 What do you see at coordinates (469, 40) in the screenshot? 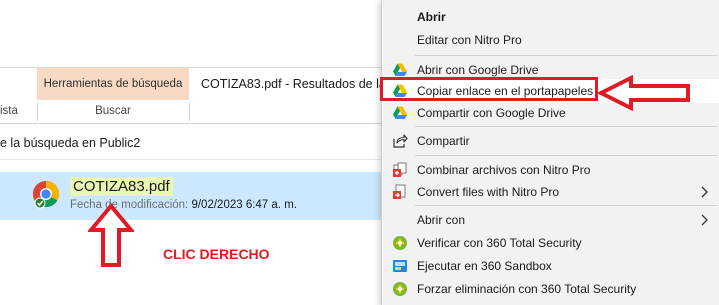
I see `menu-item-label: Editar con Nitro Pro` at bounding box center [469, 40].